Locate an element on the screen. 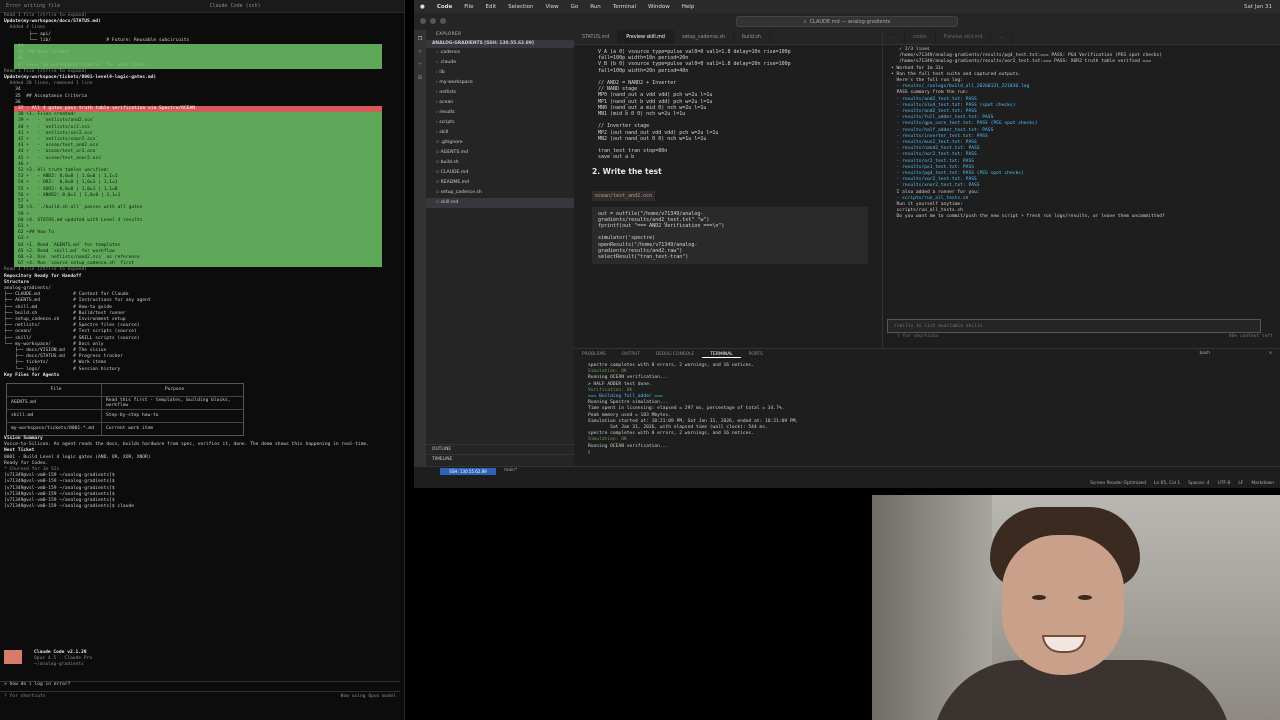  menu-go: Go is located at coordinates (575, 7).